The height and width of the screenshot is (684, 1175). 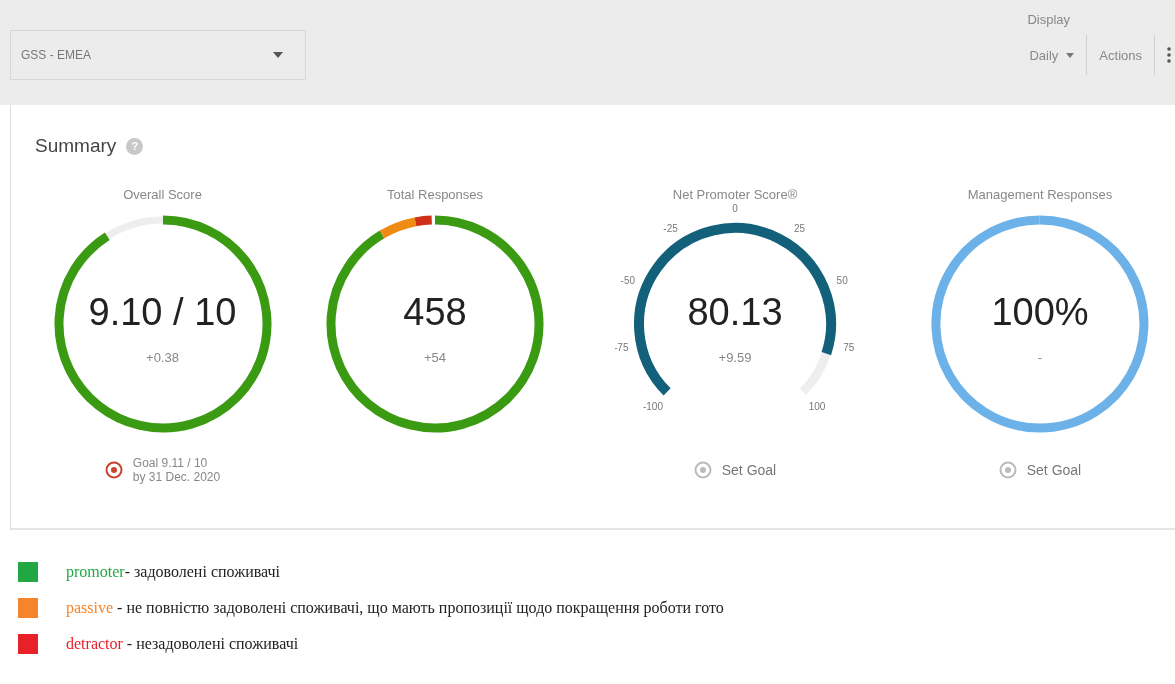 What do you see at coordinates (162, 312) in the screenshot?
I see `gauge-value: 9.10 / 10` at bounding box center [162, 312].